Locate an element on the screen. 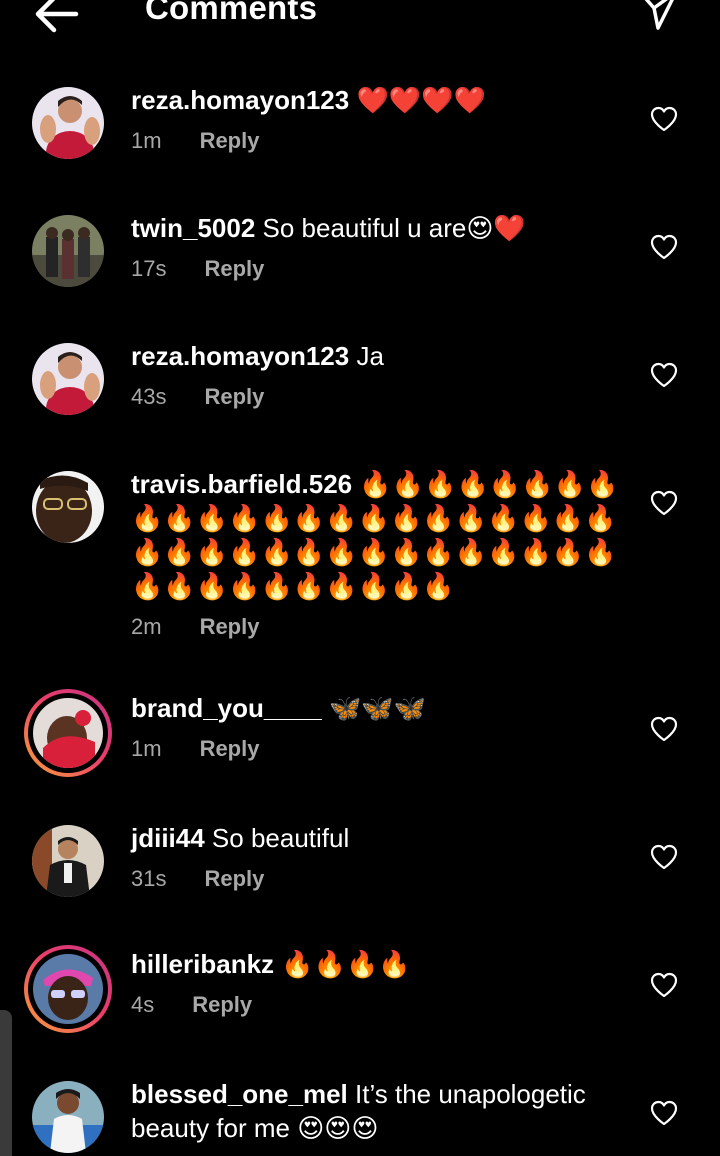 The image size is (720, 1156). share-button is located at coordinates (657, 16).